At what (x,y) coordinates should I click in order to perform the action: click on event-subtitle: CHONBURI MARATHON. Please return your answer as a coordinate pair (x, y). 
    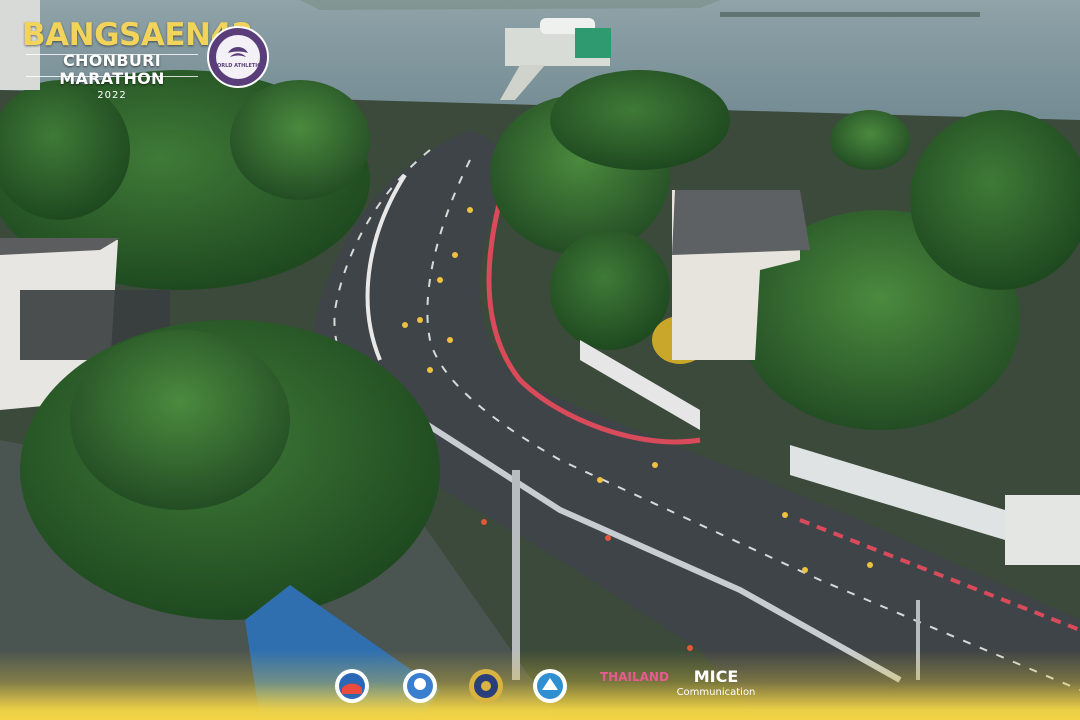
    Looking at the image, I should click on (112, 69).